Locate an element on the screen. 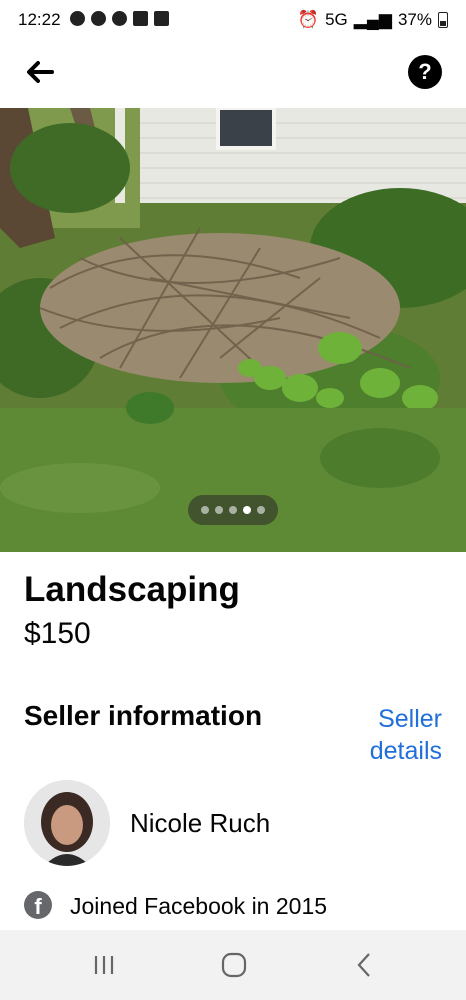  seller-section-title: Seller information is located at coordinates (143, 715).